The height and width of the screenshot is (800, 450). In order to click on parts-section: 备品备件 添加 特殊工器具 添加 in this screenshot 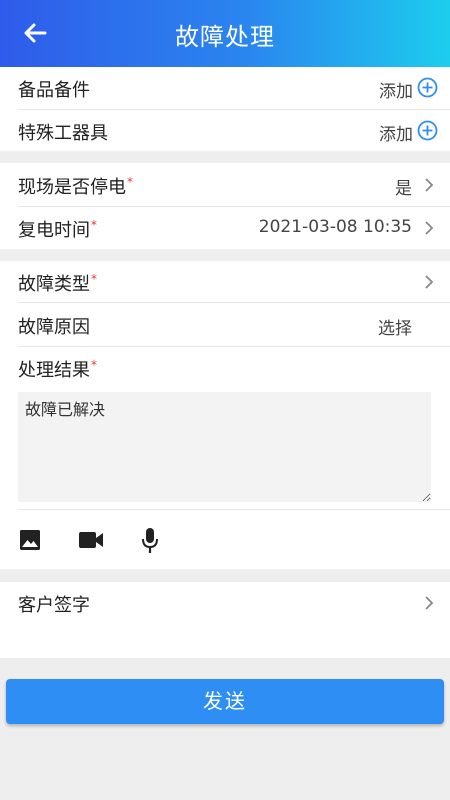, I will do `click(225, 109)`.